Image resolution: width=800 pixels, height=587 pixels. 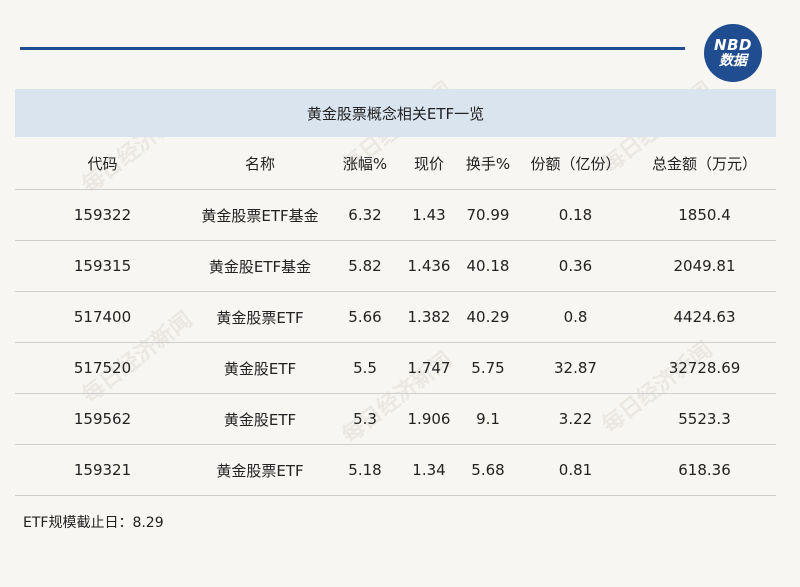 What do you see at coordinates (575, 317) in the screenshot?
I see `cell-shares: 0.8` at bounding box center [575, 317].